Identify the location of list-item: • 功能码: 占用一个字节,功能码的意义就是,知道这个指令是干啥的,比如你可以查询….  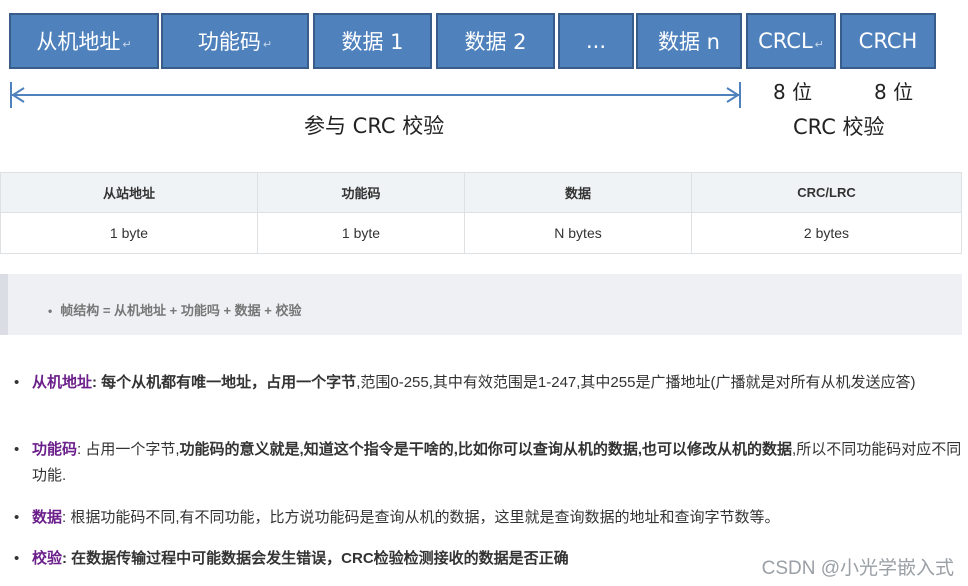
(488, 463).